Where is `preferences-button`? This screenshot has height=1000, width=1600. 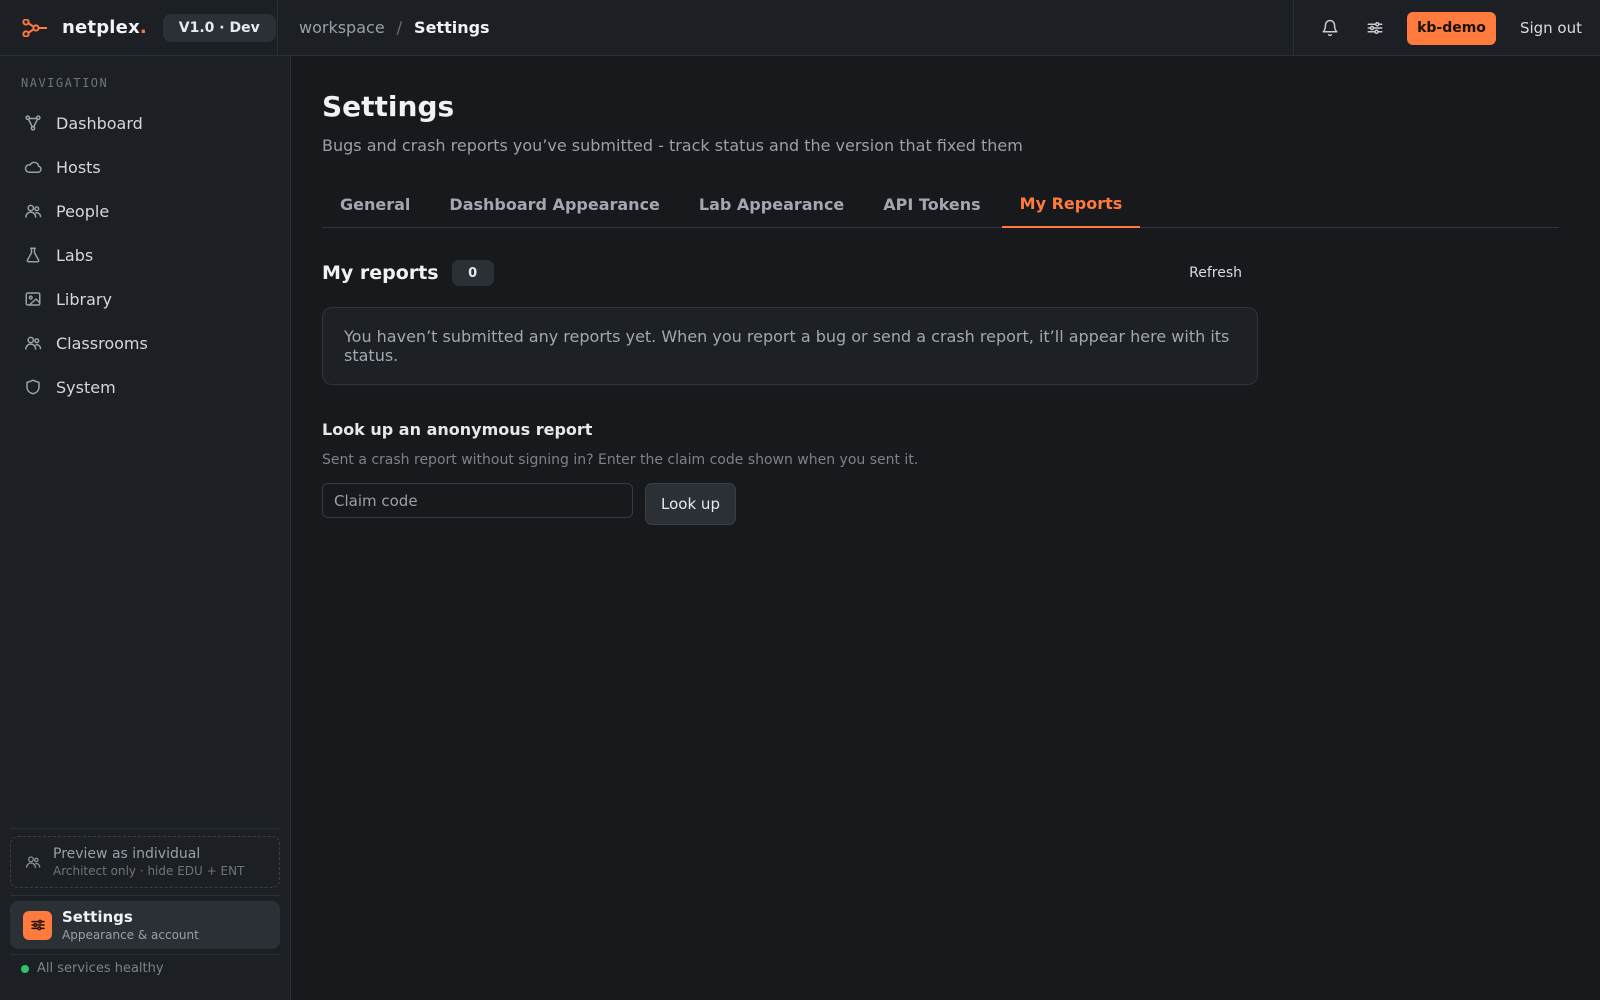 preferences-button is located at coordinates (1375, 28).